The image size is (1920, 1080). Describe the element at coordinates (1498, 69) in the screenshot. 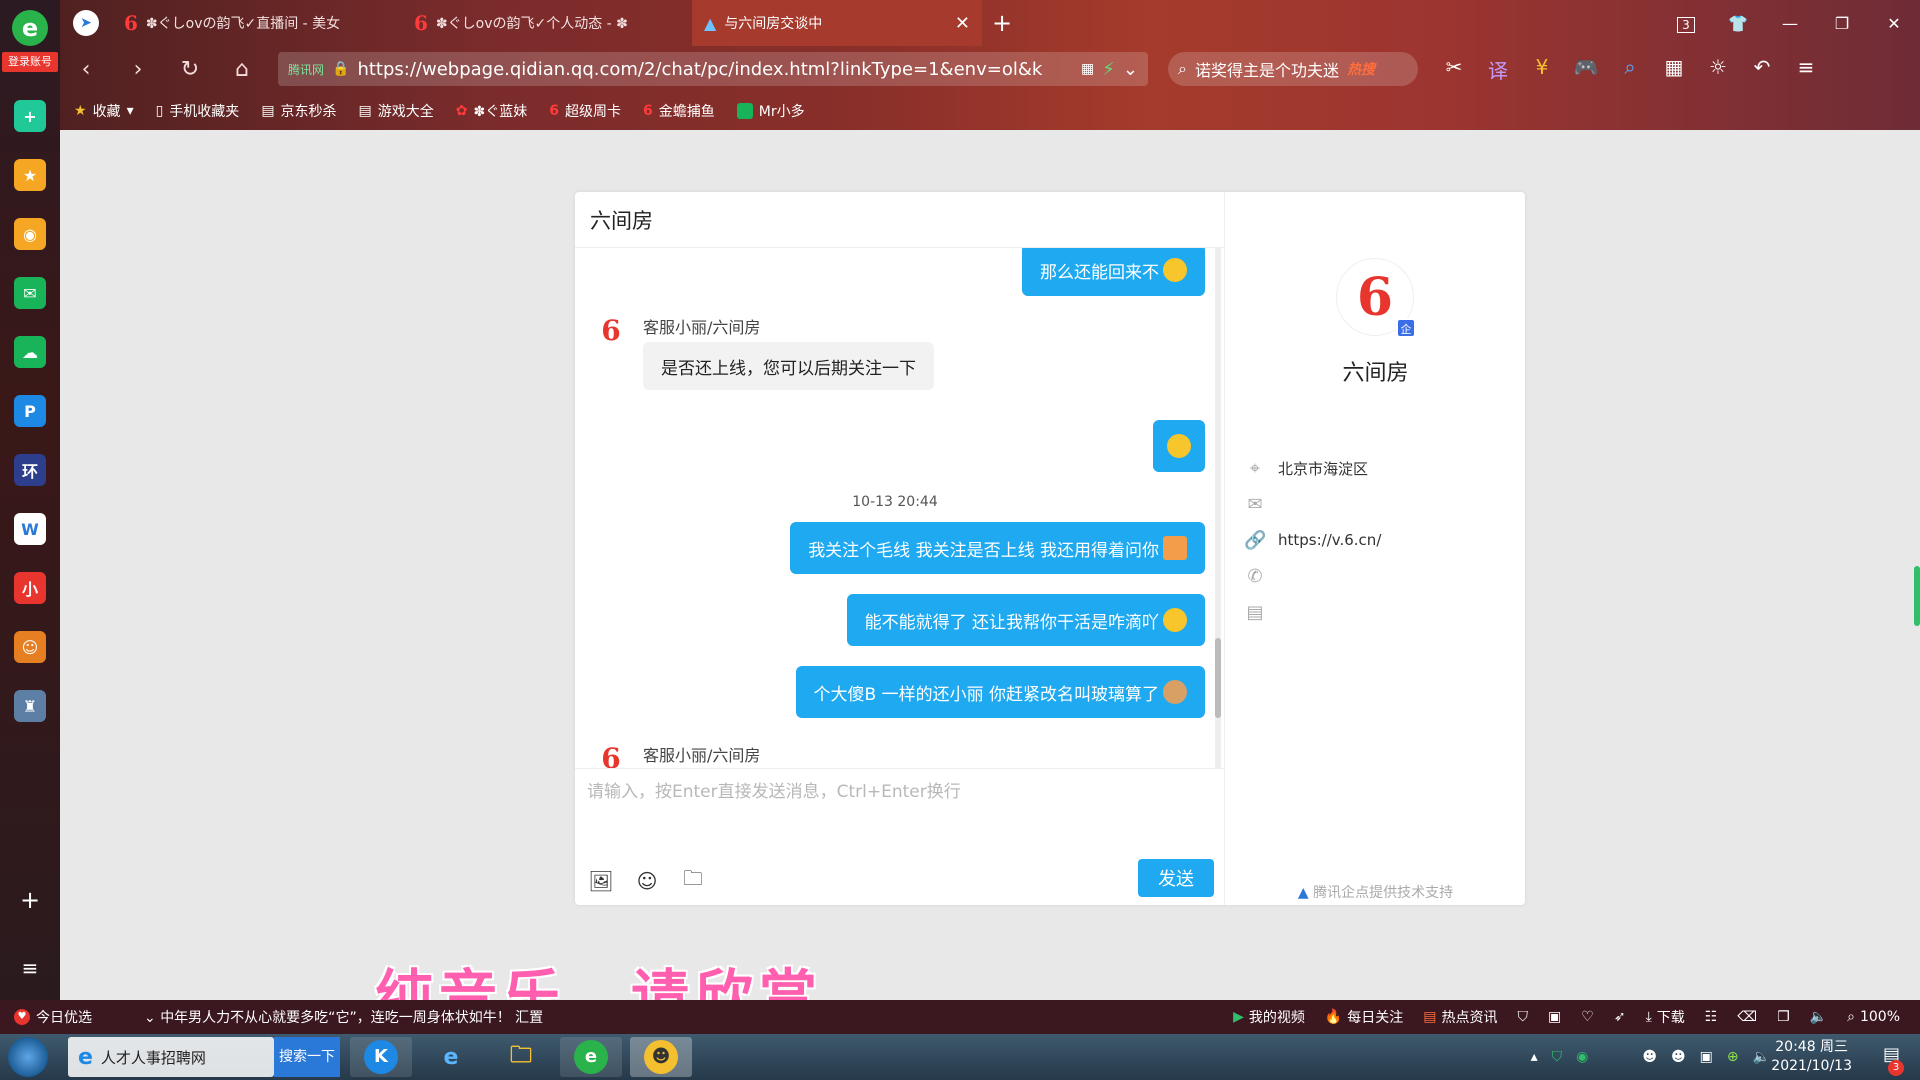

I see `translate-icon: 译` at that location.